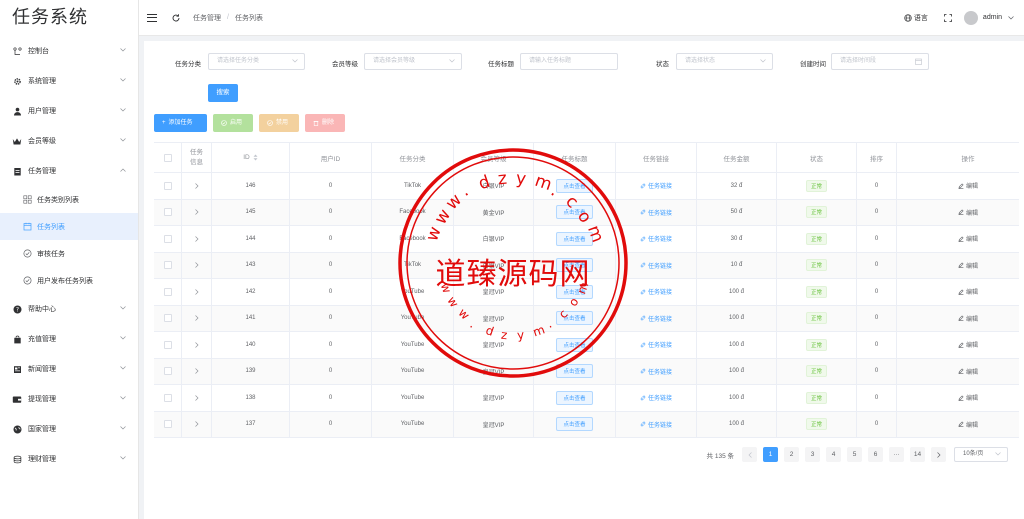 The image size is (1024, 519). What do you see at coordinates (916, 18) in the screenshot?
I see `language-switch: 语言` at bounding box center [916, 18].